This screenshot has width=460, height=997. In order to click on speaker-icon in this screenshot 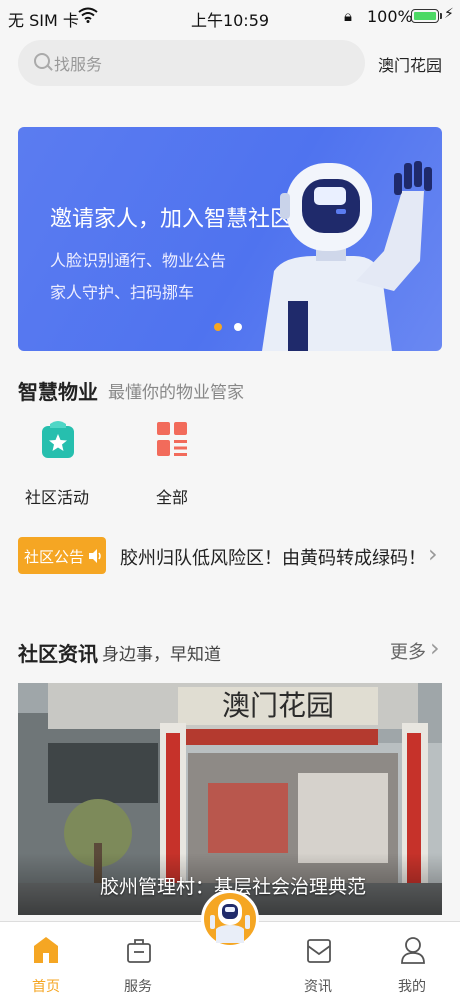, I will do `click(95, 556)`.